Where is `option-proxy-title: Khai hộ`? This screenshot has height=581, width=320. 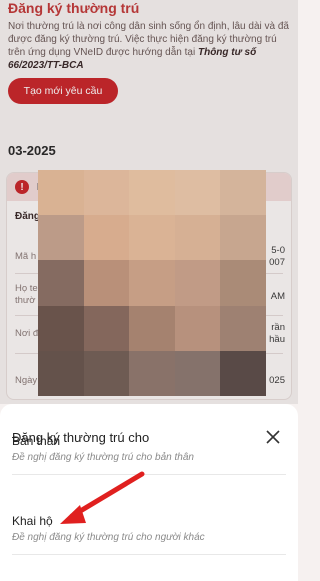
option-proxy-title: Khai hộ is located at coordinates (32, 521).